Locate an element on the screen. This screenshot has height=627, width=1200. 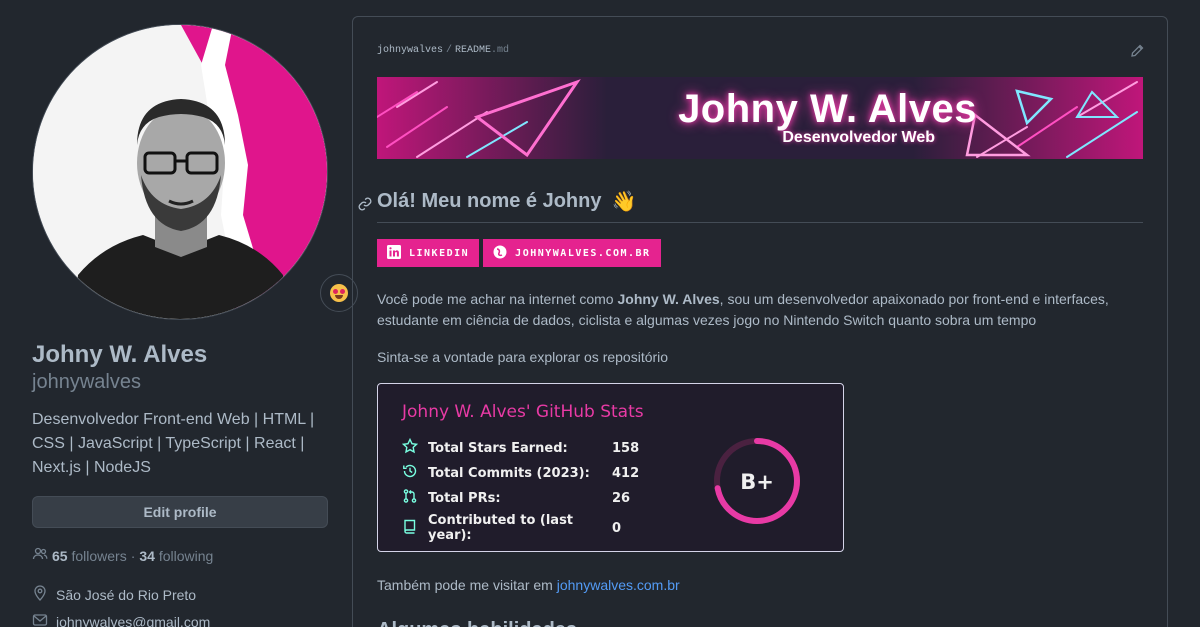
grade-ring: B+ is located at coordinates (757, 483).